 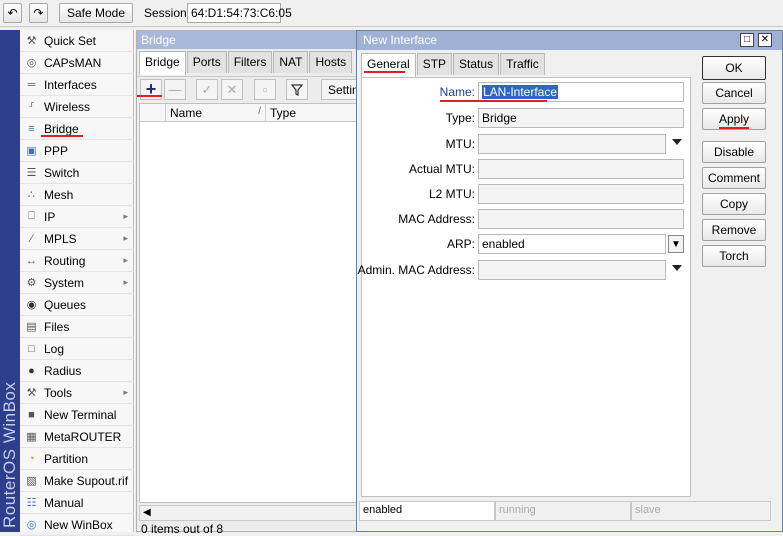 I want to click on column-header-flags, so click(x=153, y=112).